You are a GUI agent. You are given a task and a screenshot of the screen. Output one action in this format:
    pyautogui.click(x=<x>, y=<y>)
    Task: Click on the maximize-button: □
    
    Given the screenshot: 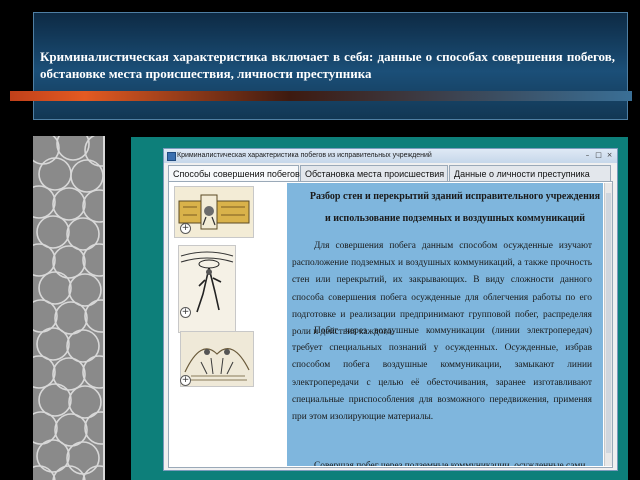 What is the action you would take?
    pyautogui.click(x=598, y=155)
    